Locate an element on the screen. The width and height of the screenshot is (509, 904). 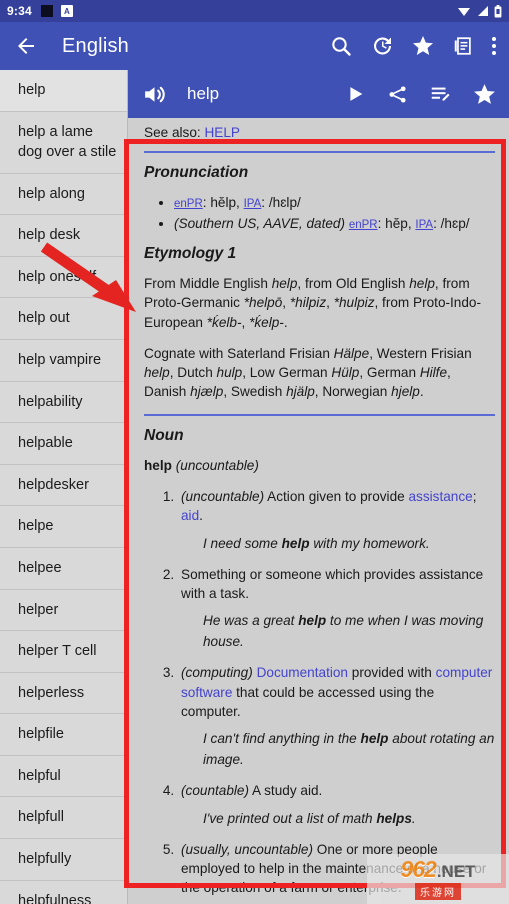
sidebar-item: help vampire is located at coordinates (63, 361).